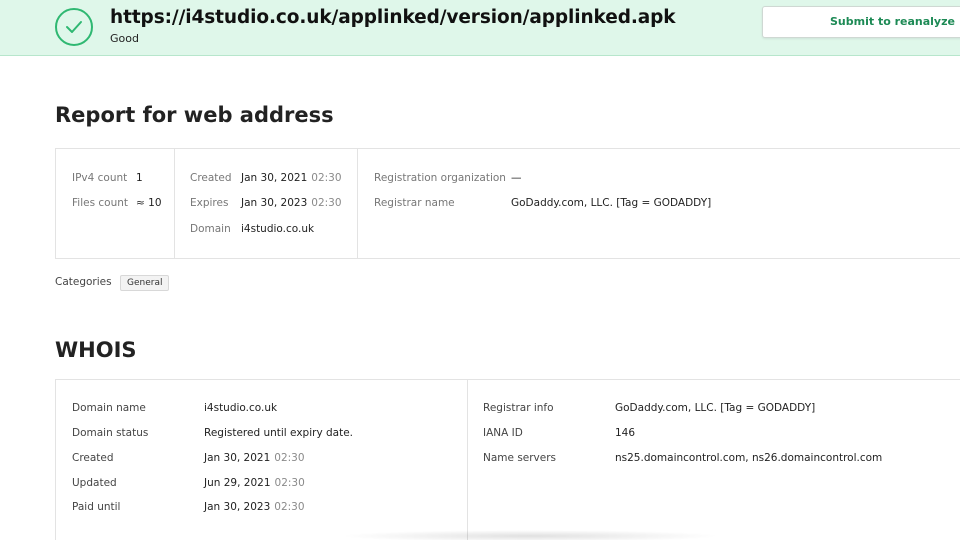 The image size is (960, 540). Describe the element at coordinates (291, 178) in the screenshot. I see `created-value: Jan 30, 2021 02:30` at that location.